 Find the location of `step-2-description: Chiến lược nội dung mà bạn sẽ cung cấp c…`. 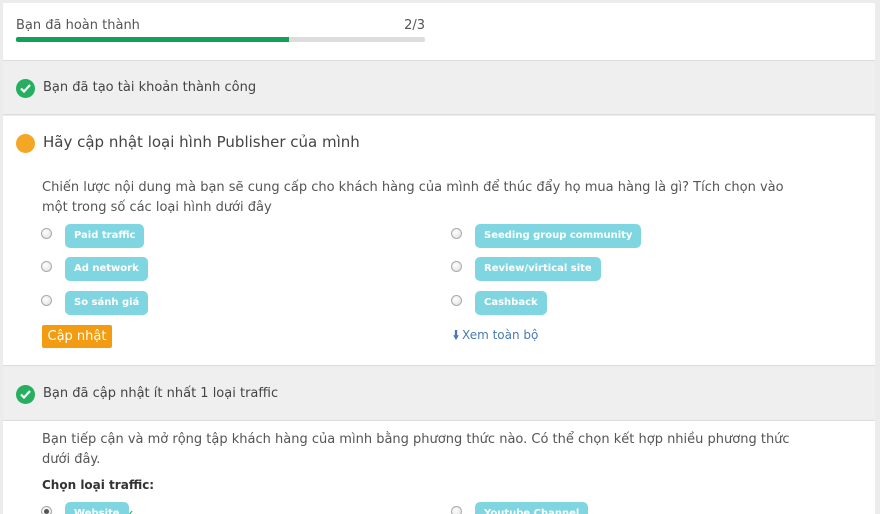

step-2-description: Chiến lược nội dung mà bạn sẽ cung cấp c… is located at coordinates (413, 197).